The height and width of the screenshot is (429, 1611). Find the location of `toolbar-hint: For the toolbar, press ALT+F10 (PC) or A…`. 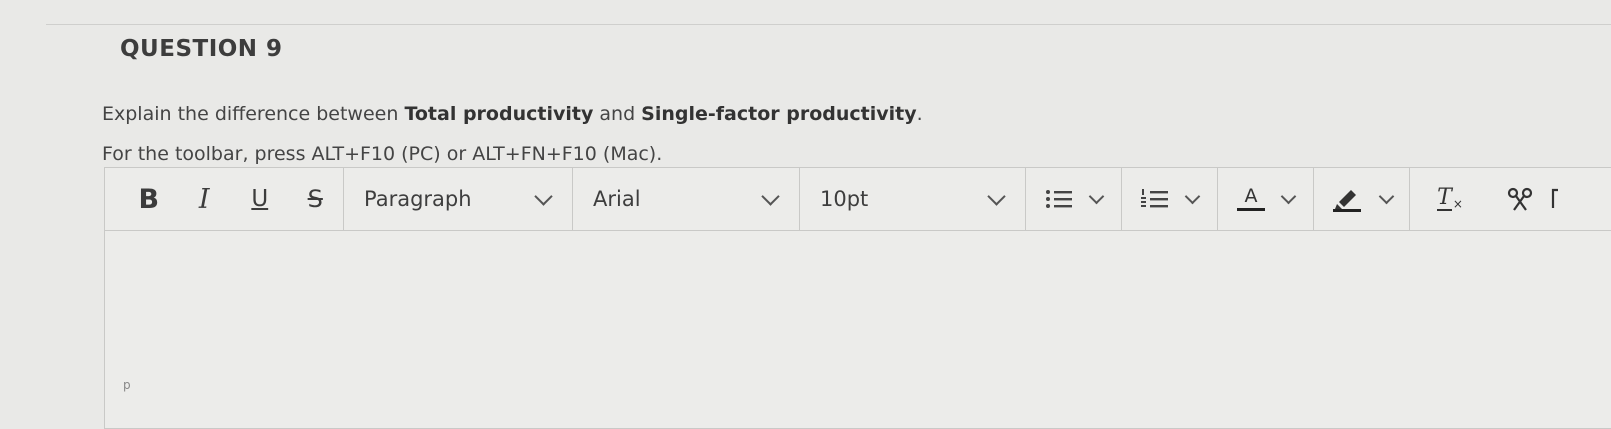

toolbar-hint: For the toolbar, press ALT+F10 (PC) or A… is located at coordinates (382, 154).